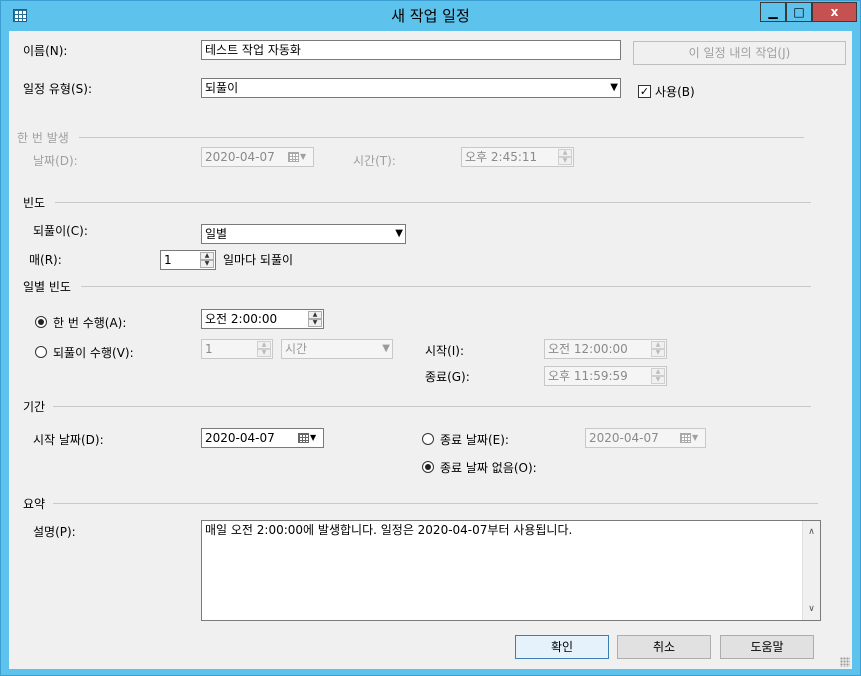 The image size is (861, 676). Describe the element at coordinates (644, 91) in the screenshot. I see `enabled-checkbox: ✓` at that location.